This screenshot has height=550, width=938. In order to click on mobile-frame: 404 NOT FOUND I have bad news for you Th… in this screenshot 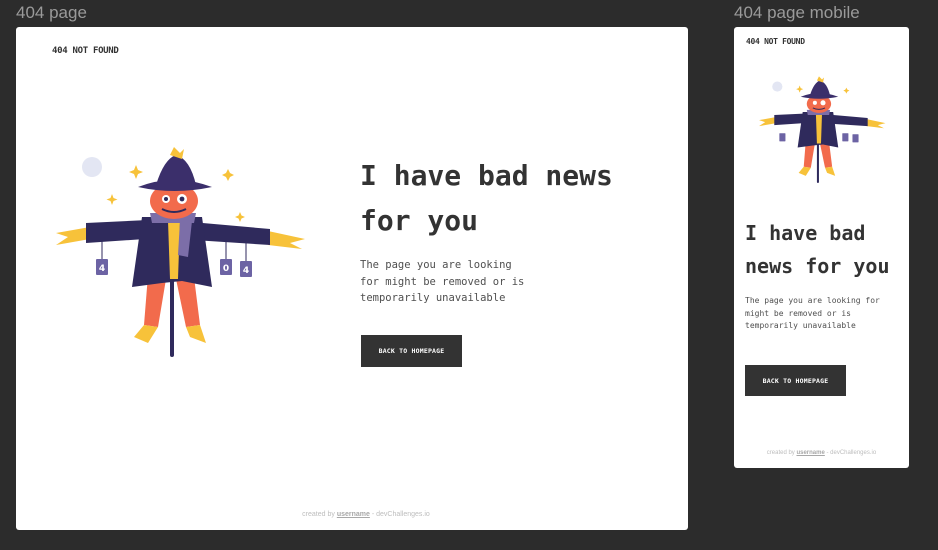, I will do `click(821, 247)`.